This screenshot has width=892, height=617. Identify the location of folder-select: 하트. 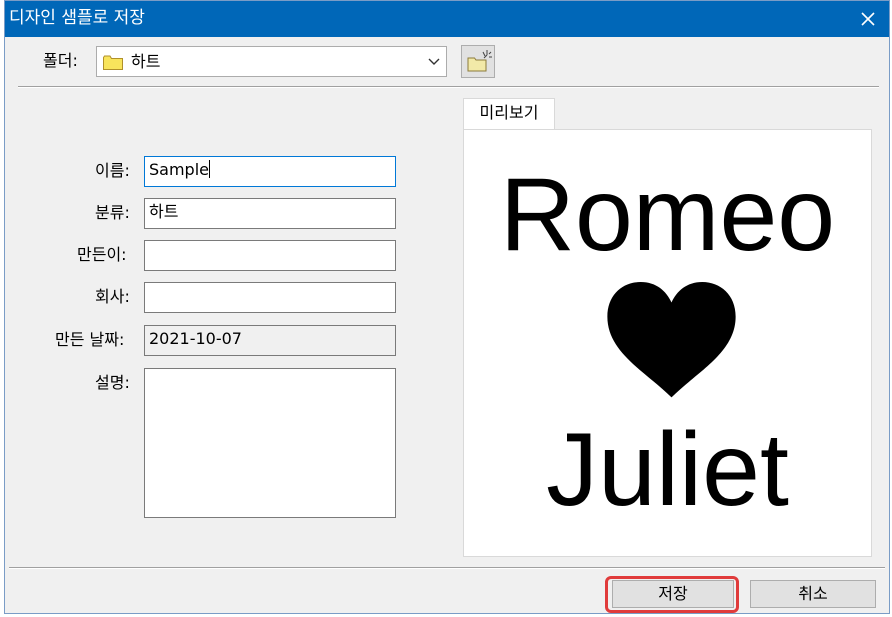
(271, 61).